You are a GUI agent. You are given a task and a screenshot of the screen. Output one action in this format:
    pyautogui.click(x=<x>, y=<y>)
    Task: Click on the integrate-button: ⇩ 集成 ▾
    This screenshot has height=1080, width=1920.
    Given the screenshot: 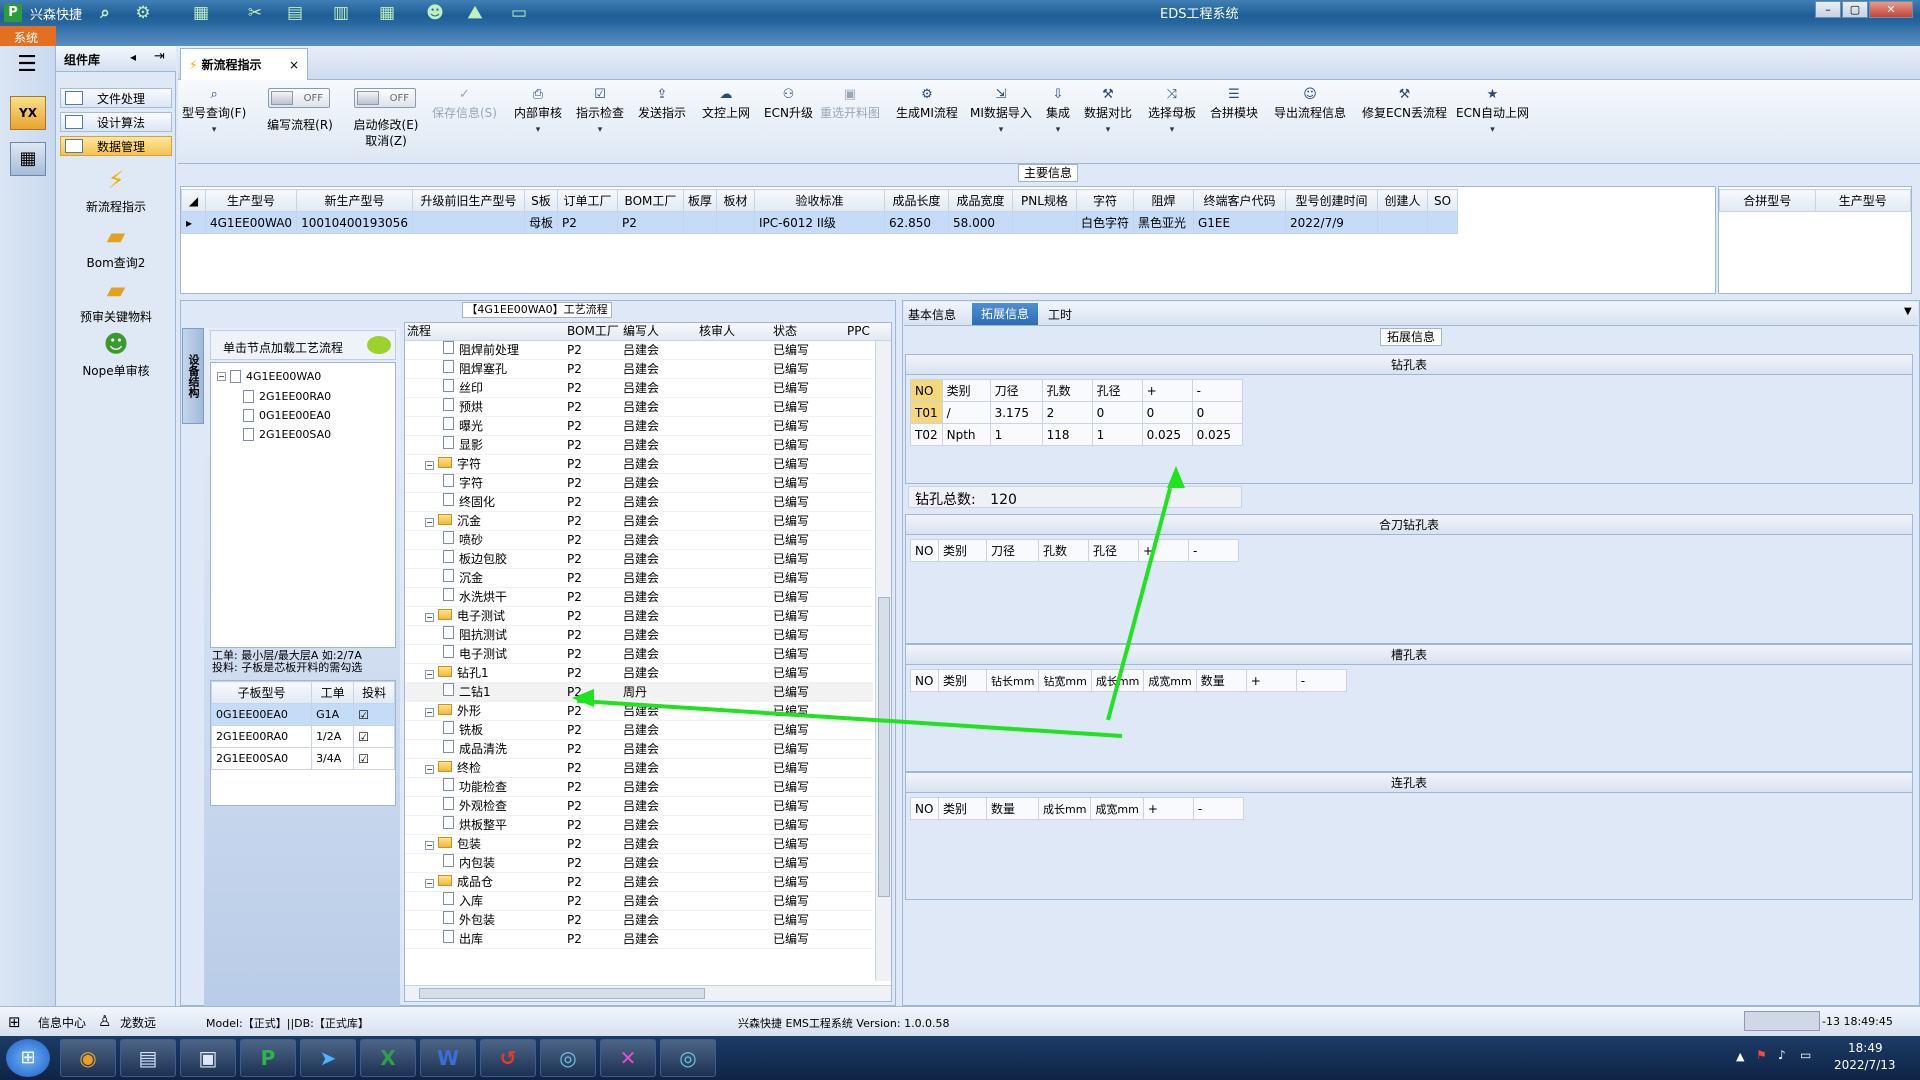 What is the action you would take?
    pyautogui.click(x=1058, y=116)
    